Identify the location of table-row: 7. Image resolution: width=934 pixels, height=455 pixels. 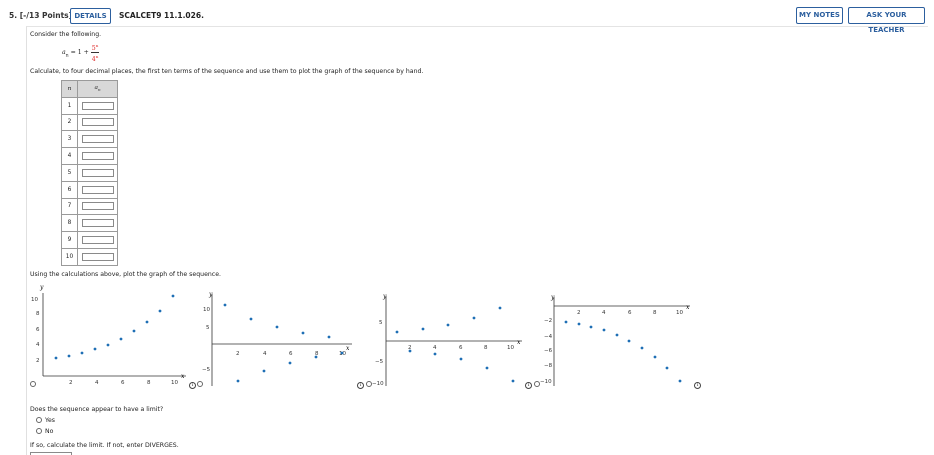
(89, 206).